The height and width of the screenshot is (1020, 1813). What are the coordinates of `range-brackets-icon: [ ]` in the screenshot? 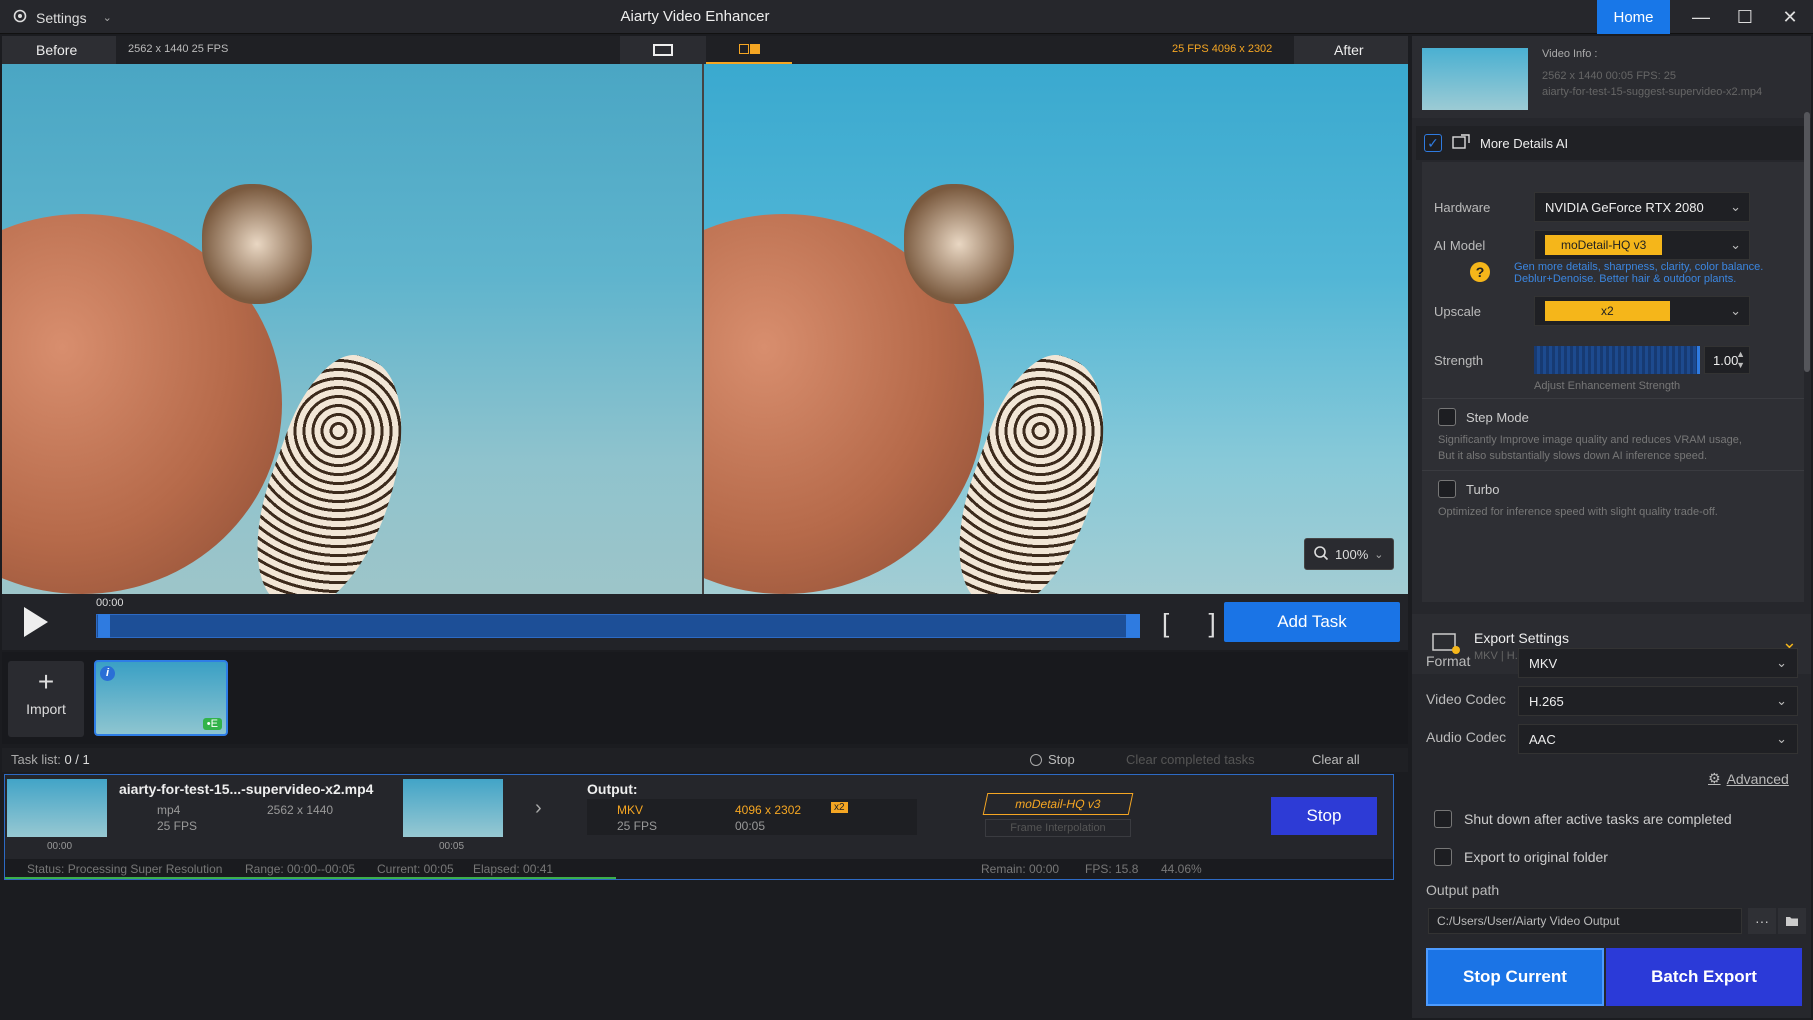 It's located at (1197, 623).